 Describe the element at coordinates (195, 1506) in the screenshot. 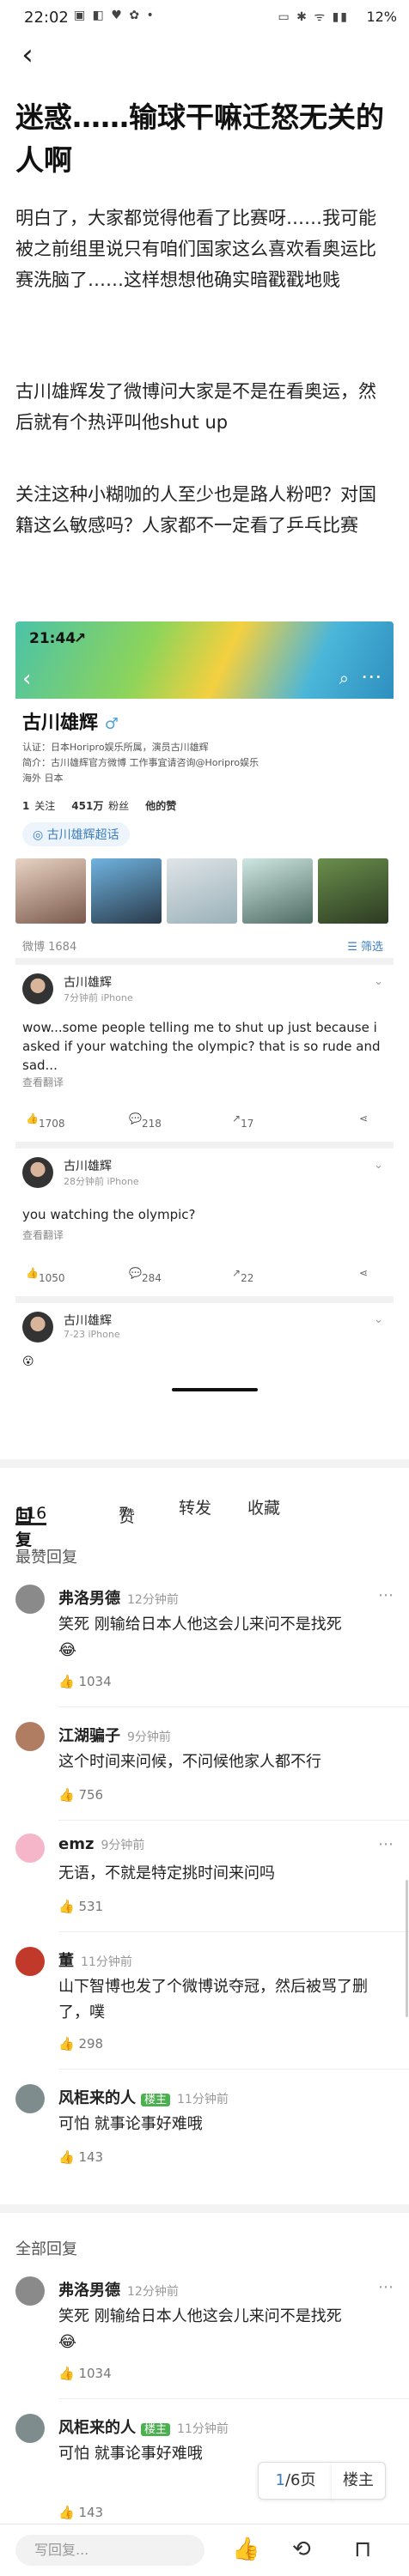

I see `tab-repost: 转发` at that location.